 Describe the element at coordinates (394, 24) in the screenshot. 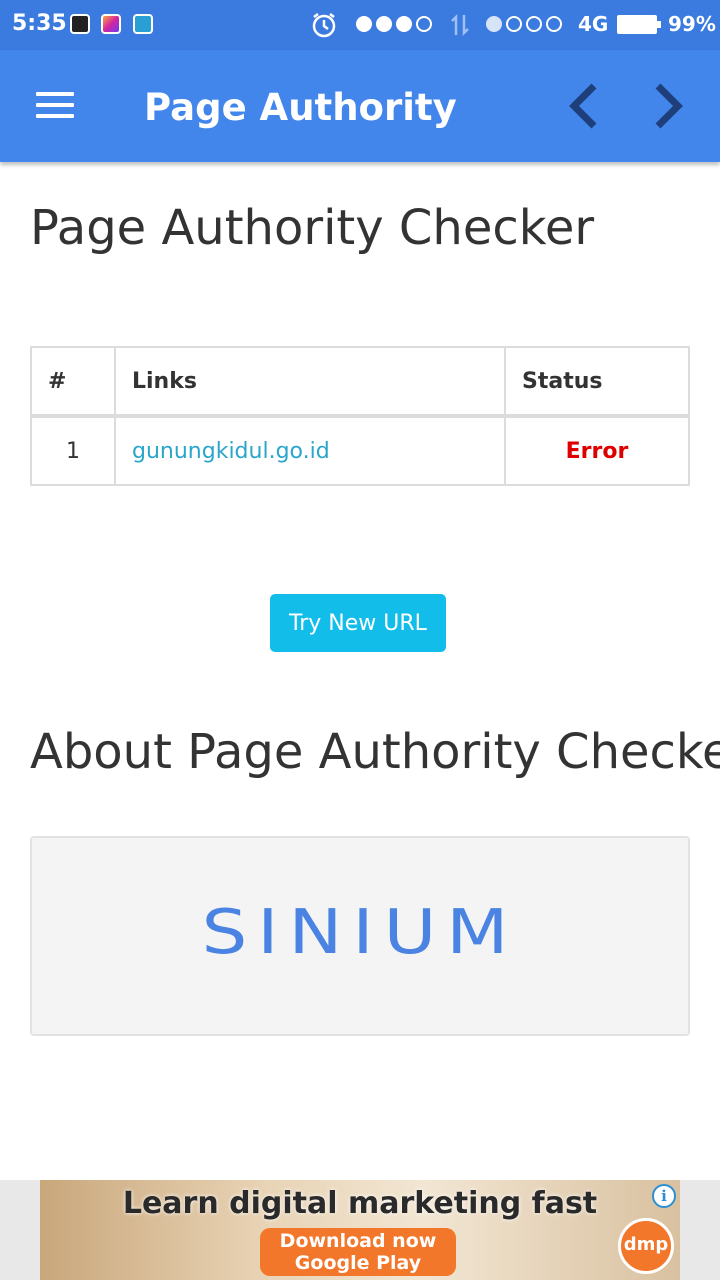

I see `signal-strength-sim1-icon` at that location.